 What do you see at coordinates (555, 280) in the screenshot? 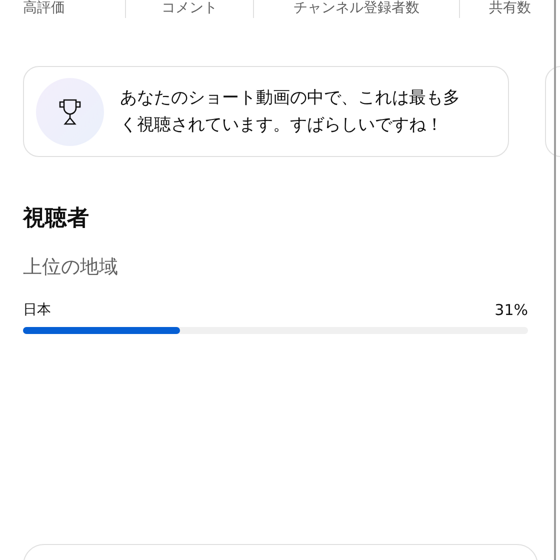
I see `scrollbar` at bounding box center [555, 280].